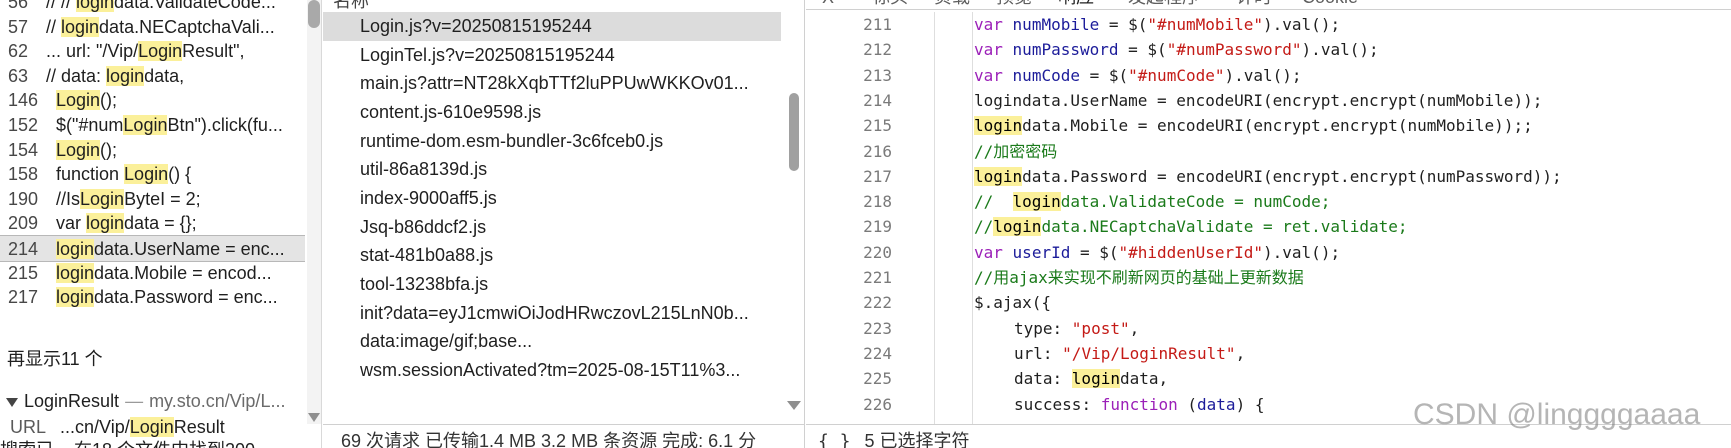 This screenshot has width=1731, height=448. What do you see at coordinates (1138, 75) in the screenshot?
I see `code-line-213: var numCode = $("#numCode").val();` at bounding box center [1138, 75].